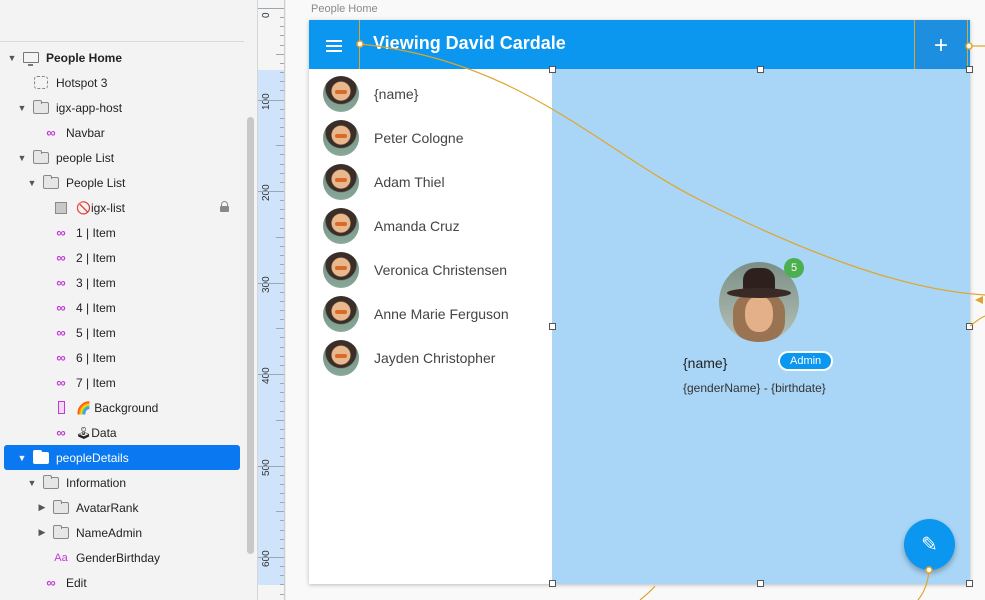 This screenshot has height=600, width=985. What do you see at coordinates (85, 157) in the screenshot?
I see `layer-label: people List` at bounding box center [85, 157].